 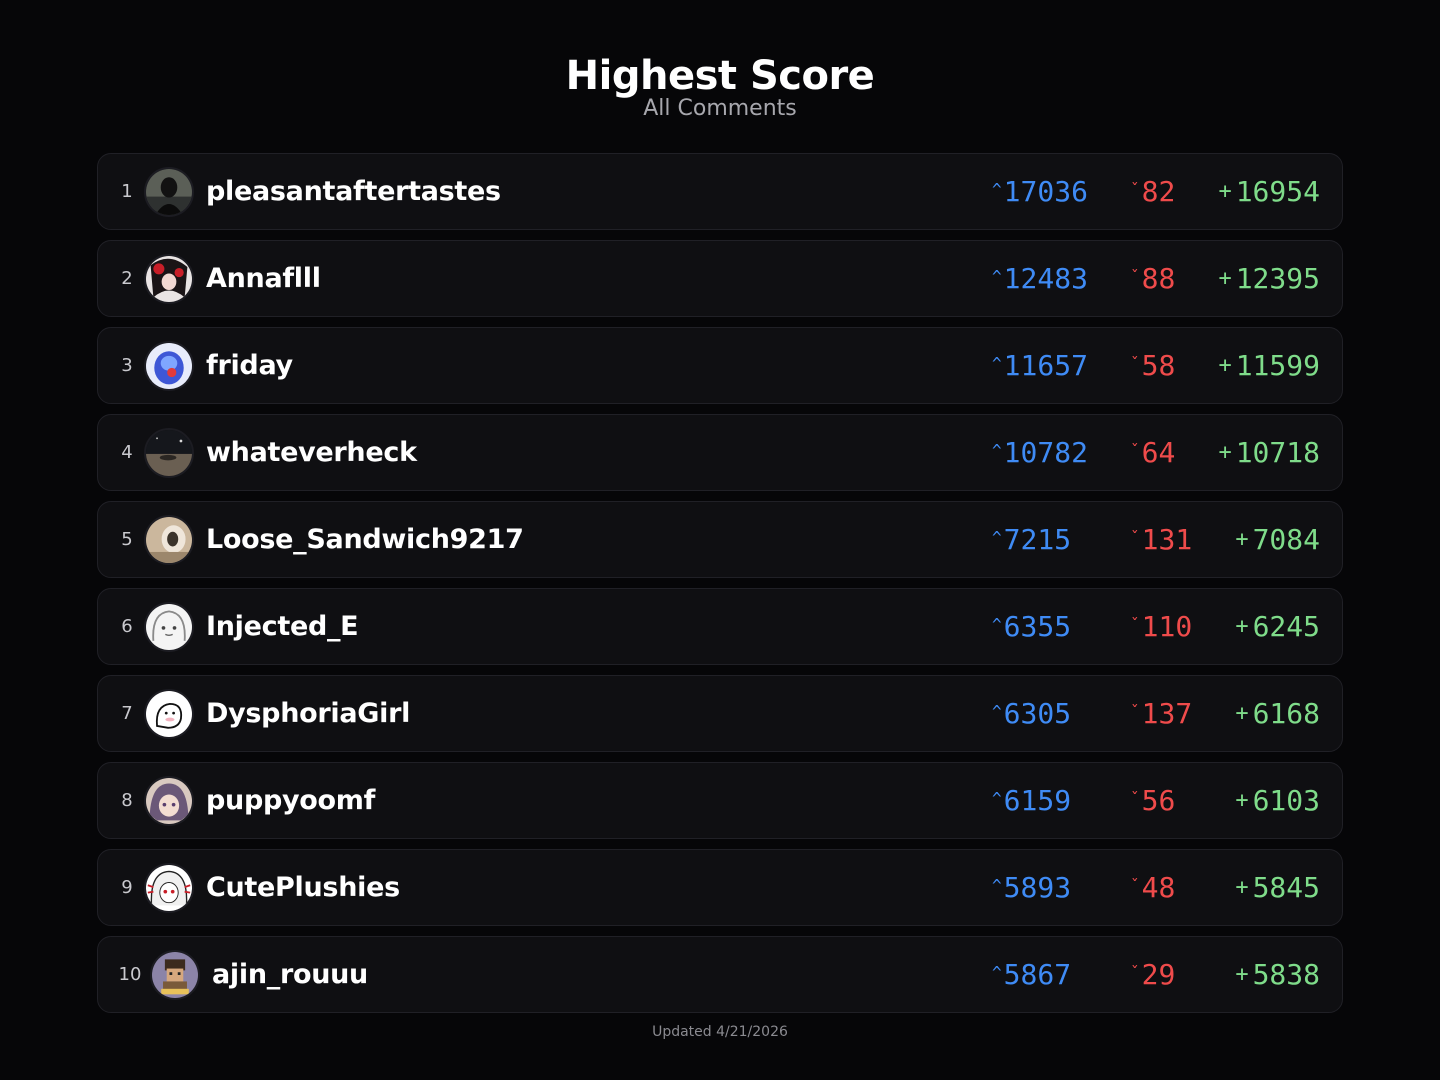 I want to click on net-value: 6168, so click(x=1286, y=713).